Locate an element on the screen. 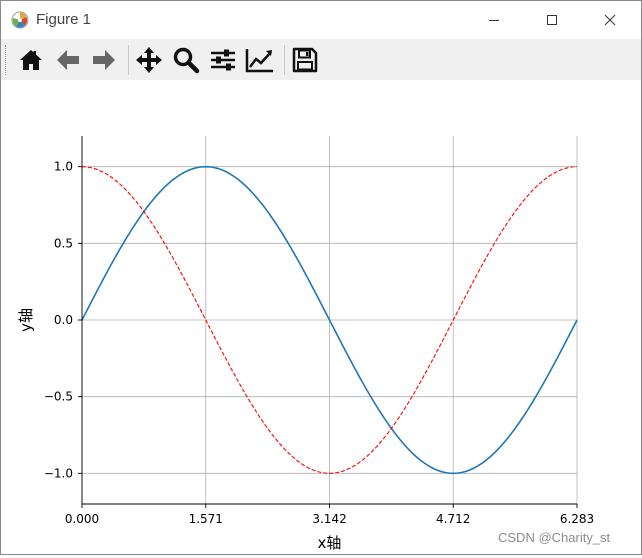 This screenshot has height=558, width=642. configure-subplots-button is located at coordinates (223, 60).